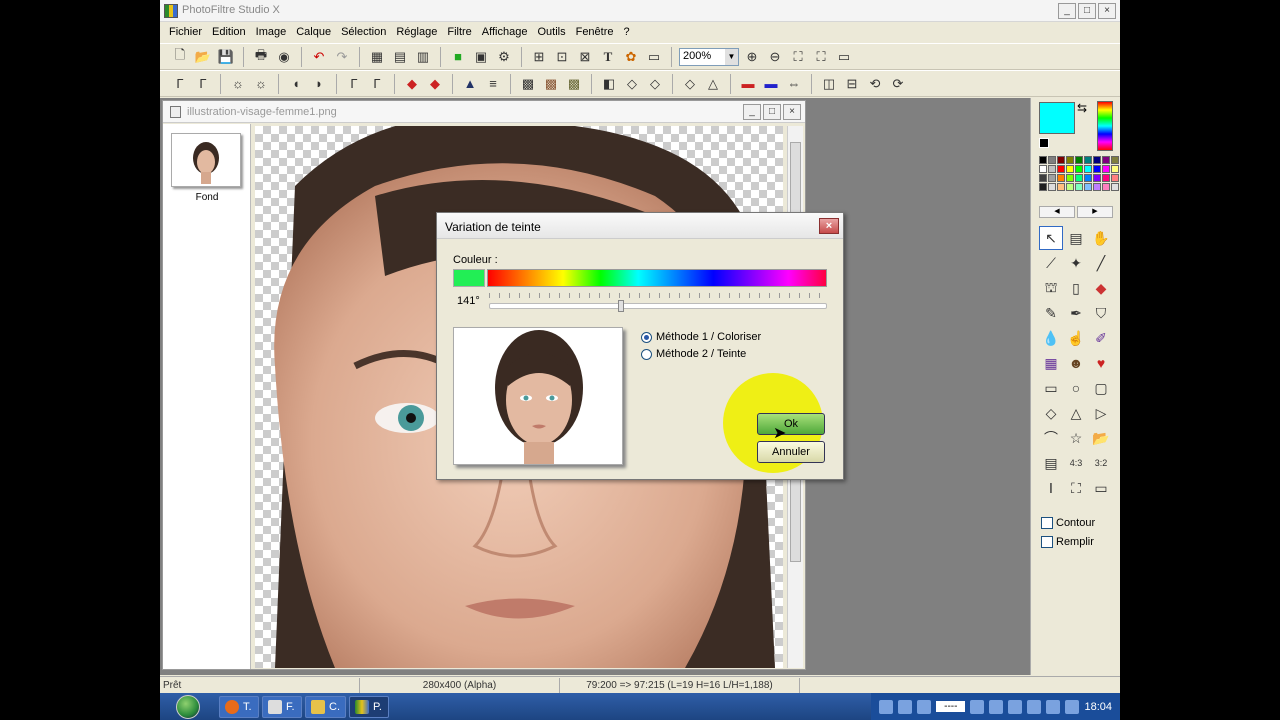 The width and height of the screenshot is (1280, 720). What do you see at coordinates (748, 84) in the screenshot?
I see `color-balance-icon: ▬` at bounding box center [748, 84].